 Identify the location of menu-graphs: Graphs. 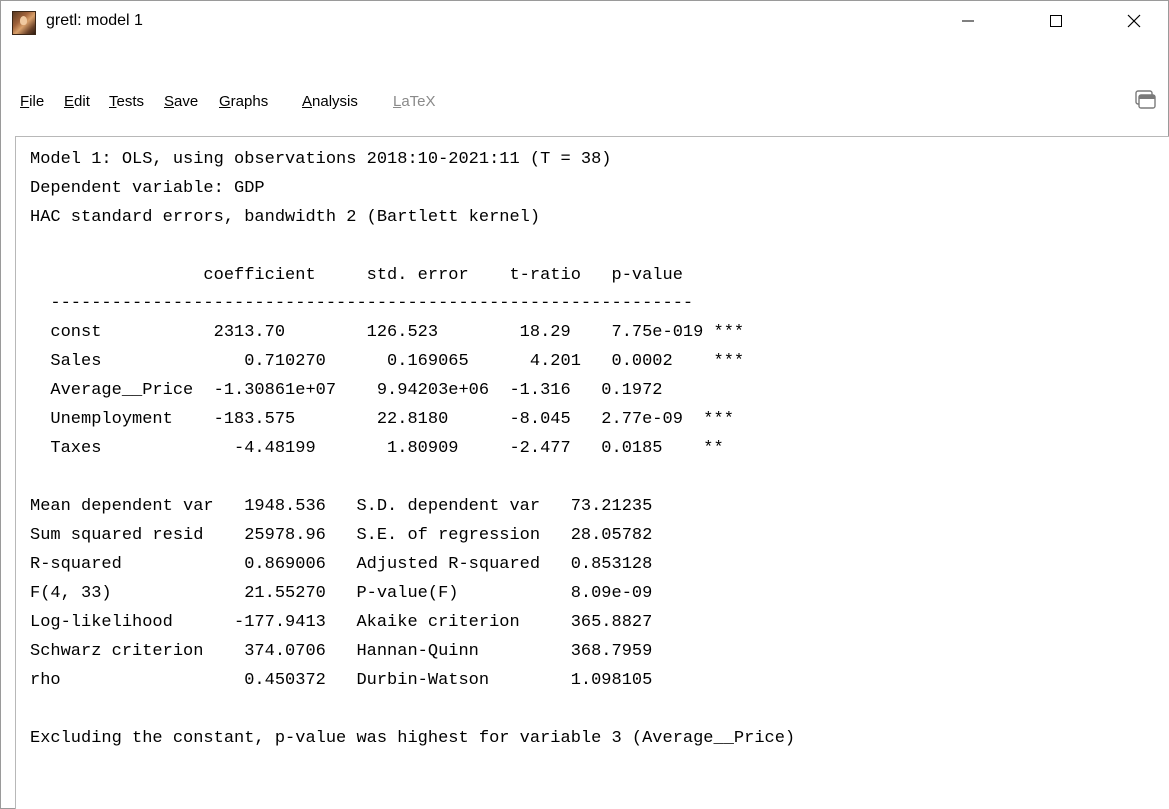
(243, 101).